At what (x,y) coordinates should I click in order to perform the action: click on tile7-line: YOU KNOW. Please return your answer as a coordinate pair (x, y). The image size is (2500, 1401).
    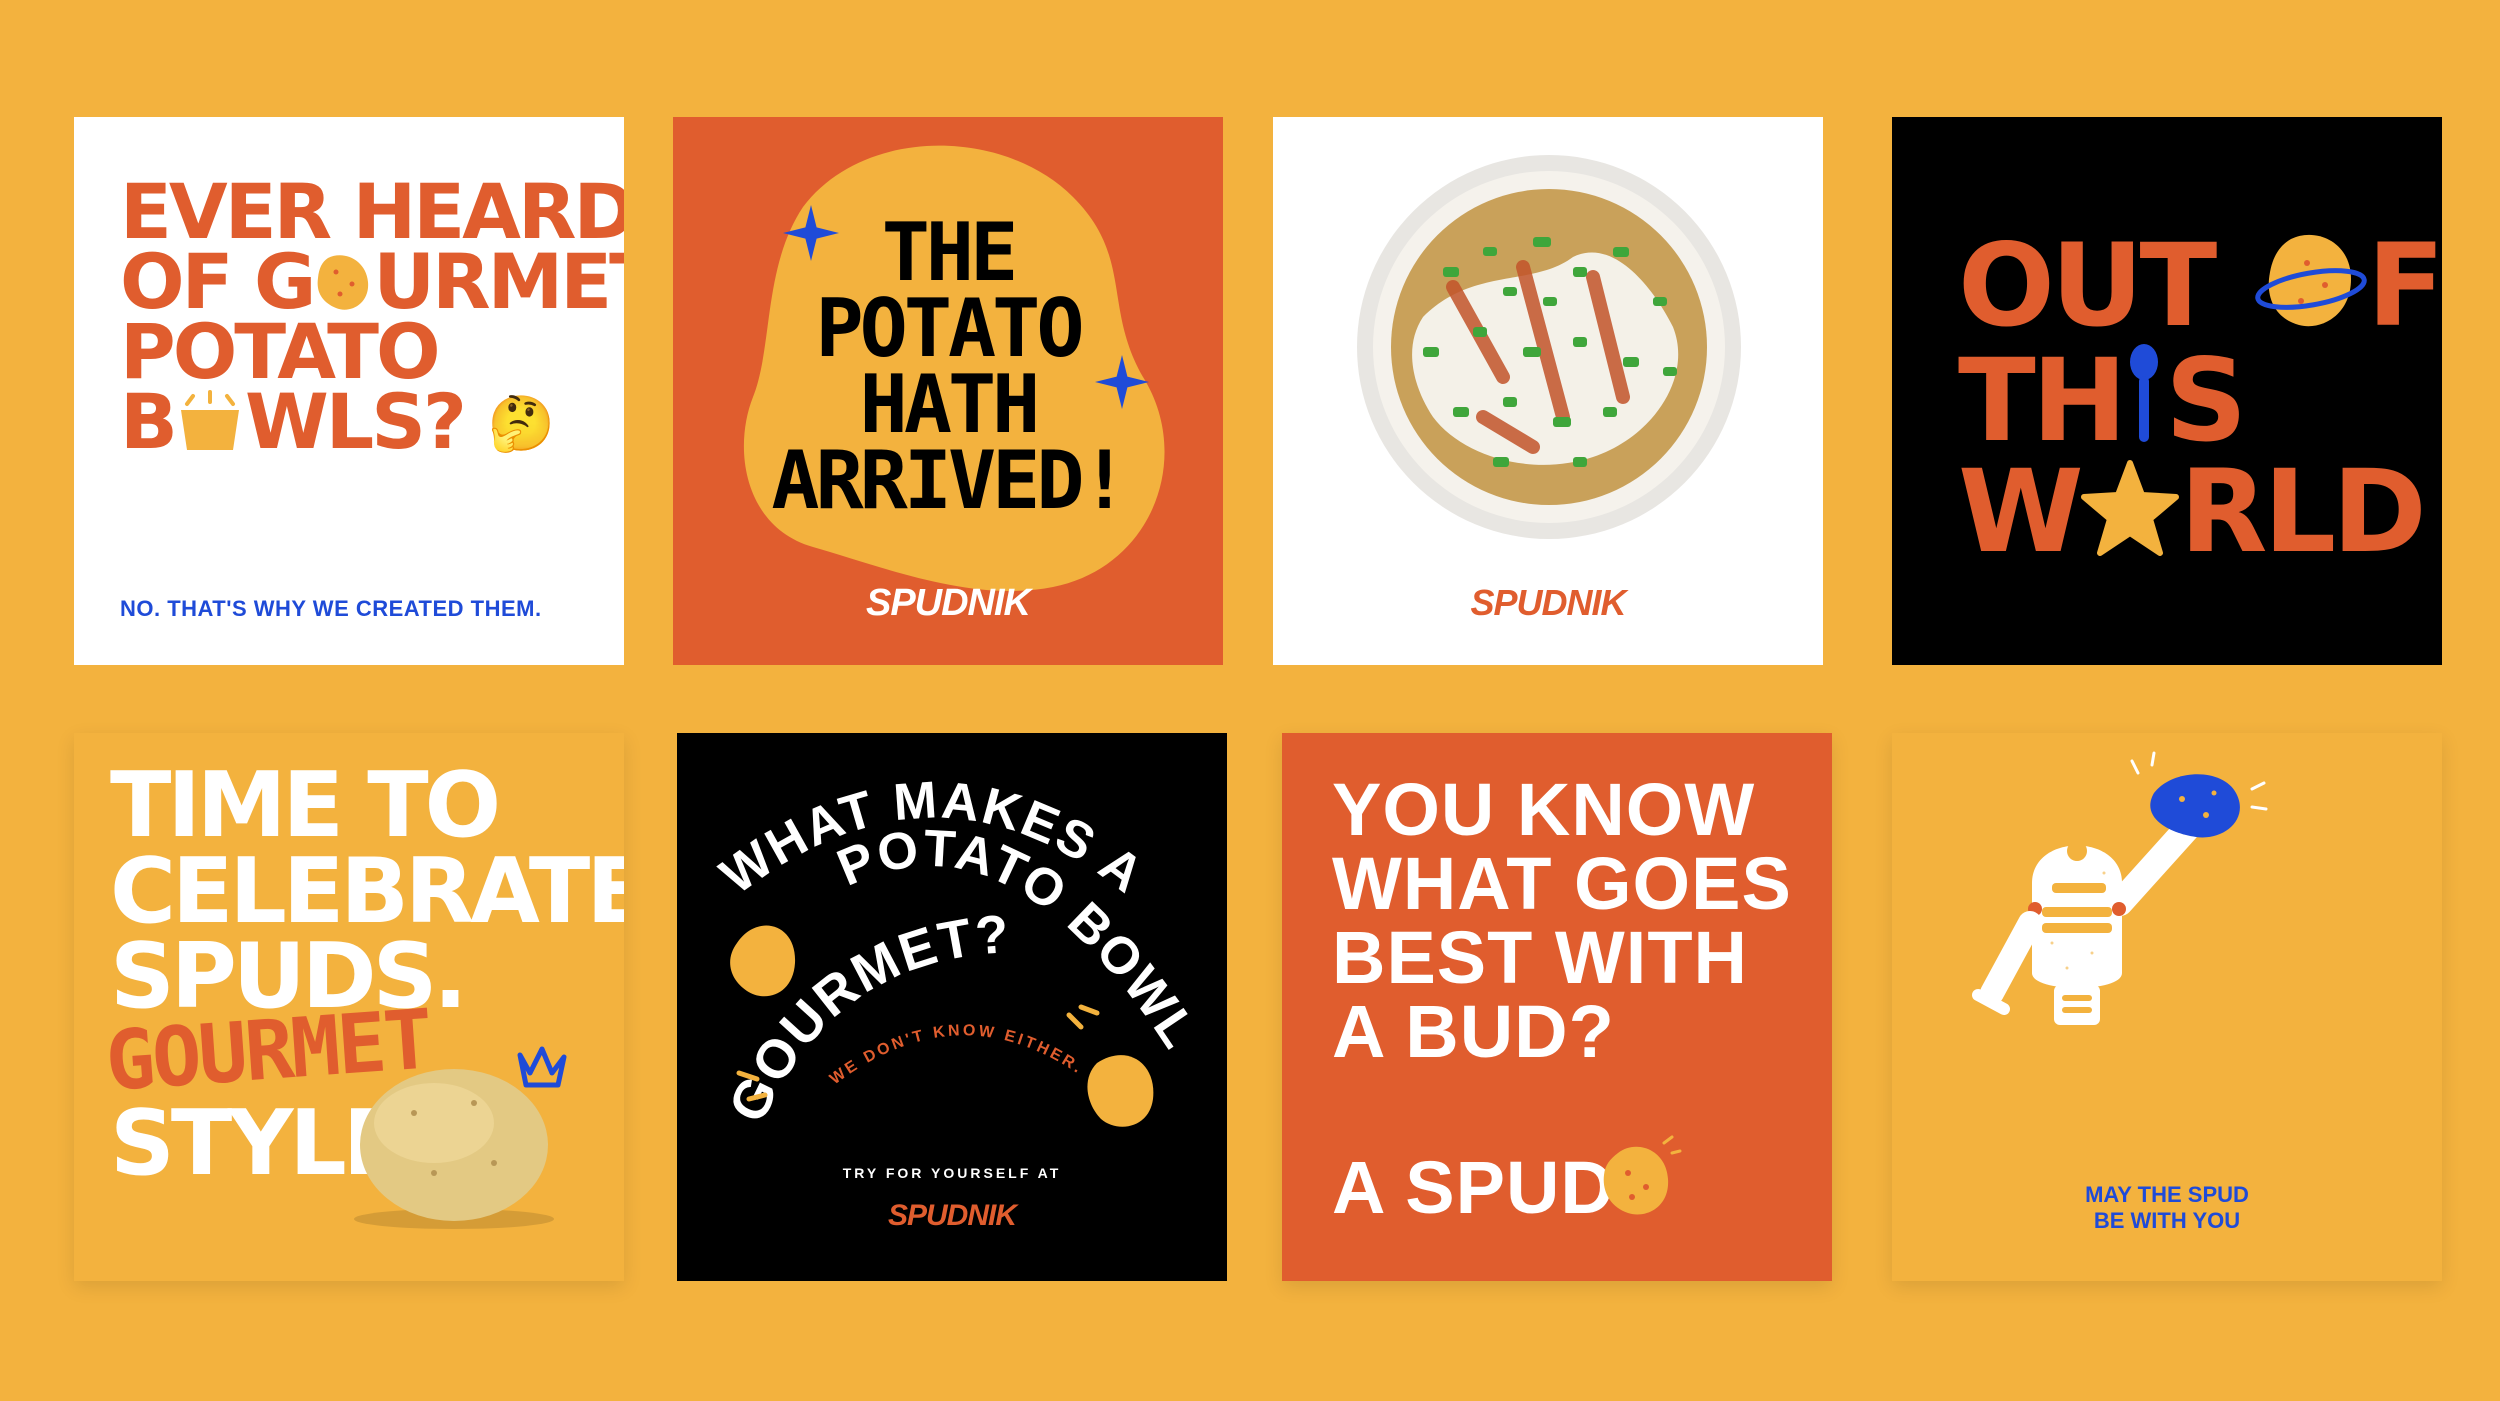
    Looking at the image, I should click on (1544, 809).